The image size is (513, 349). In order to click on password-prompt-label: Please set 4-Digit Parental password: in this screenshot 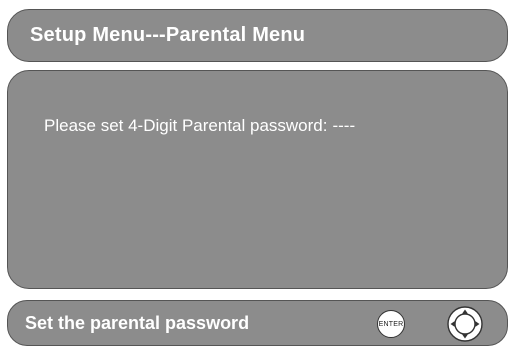, I will do `click(186, 125)`.